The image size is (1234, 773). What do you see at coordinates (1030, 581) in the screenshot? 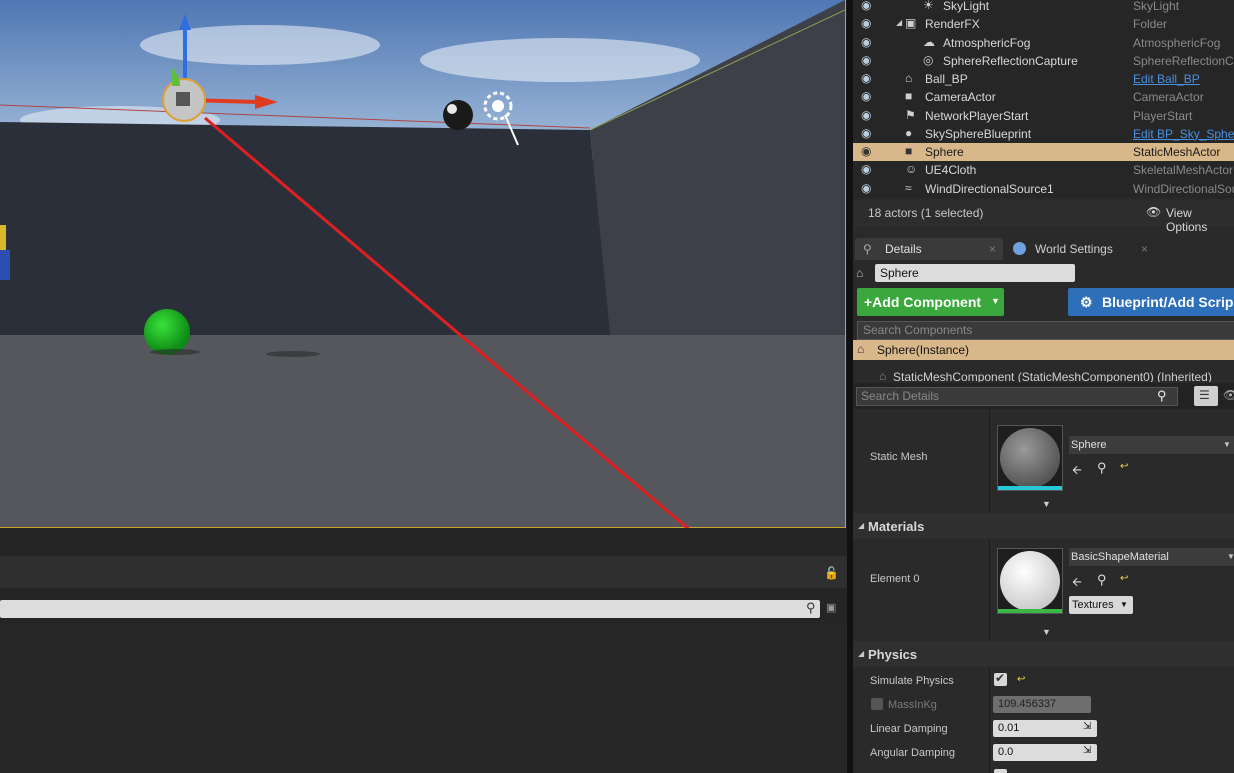
I see `material-thumbnail` at bounding box center [1030, 581].